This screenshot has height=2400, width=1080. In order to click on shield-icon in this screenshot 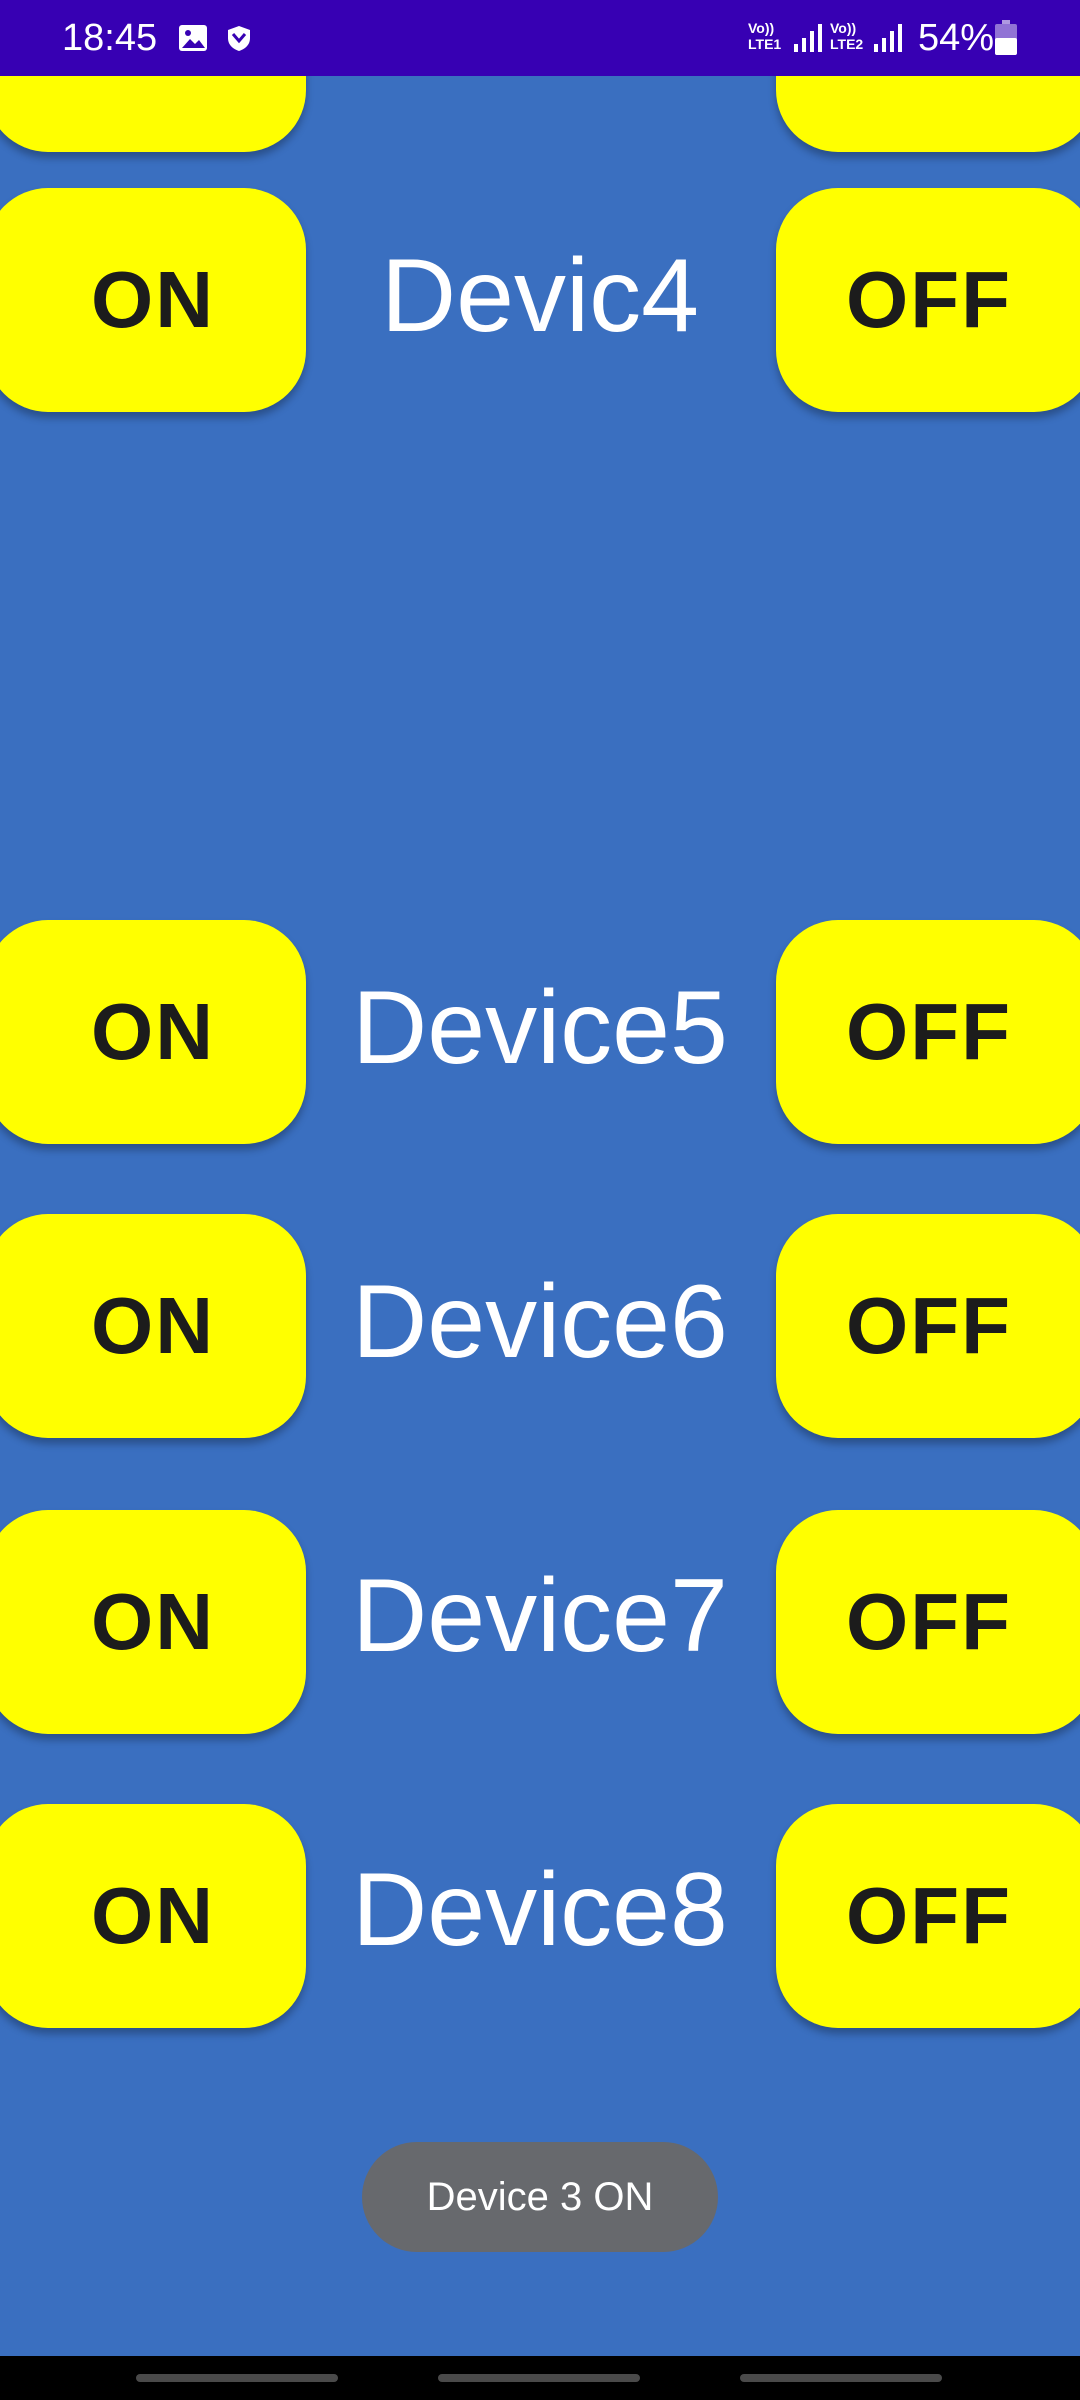, I will do `click(239, 38)`.